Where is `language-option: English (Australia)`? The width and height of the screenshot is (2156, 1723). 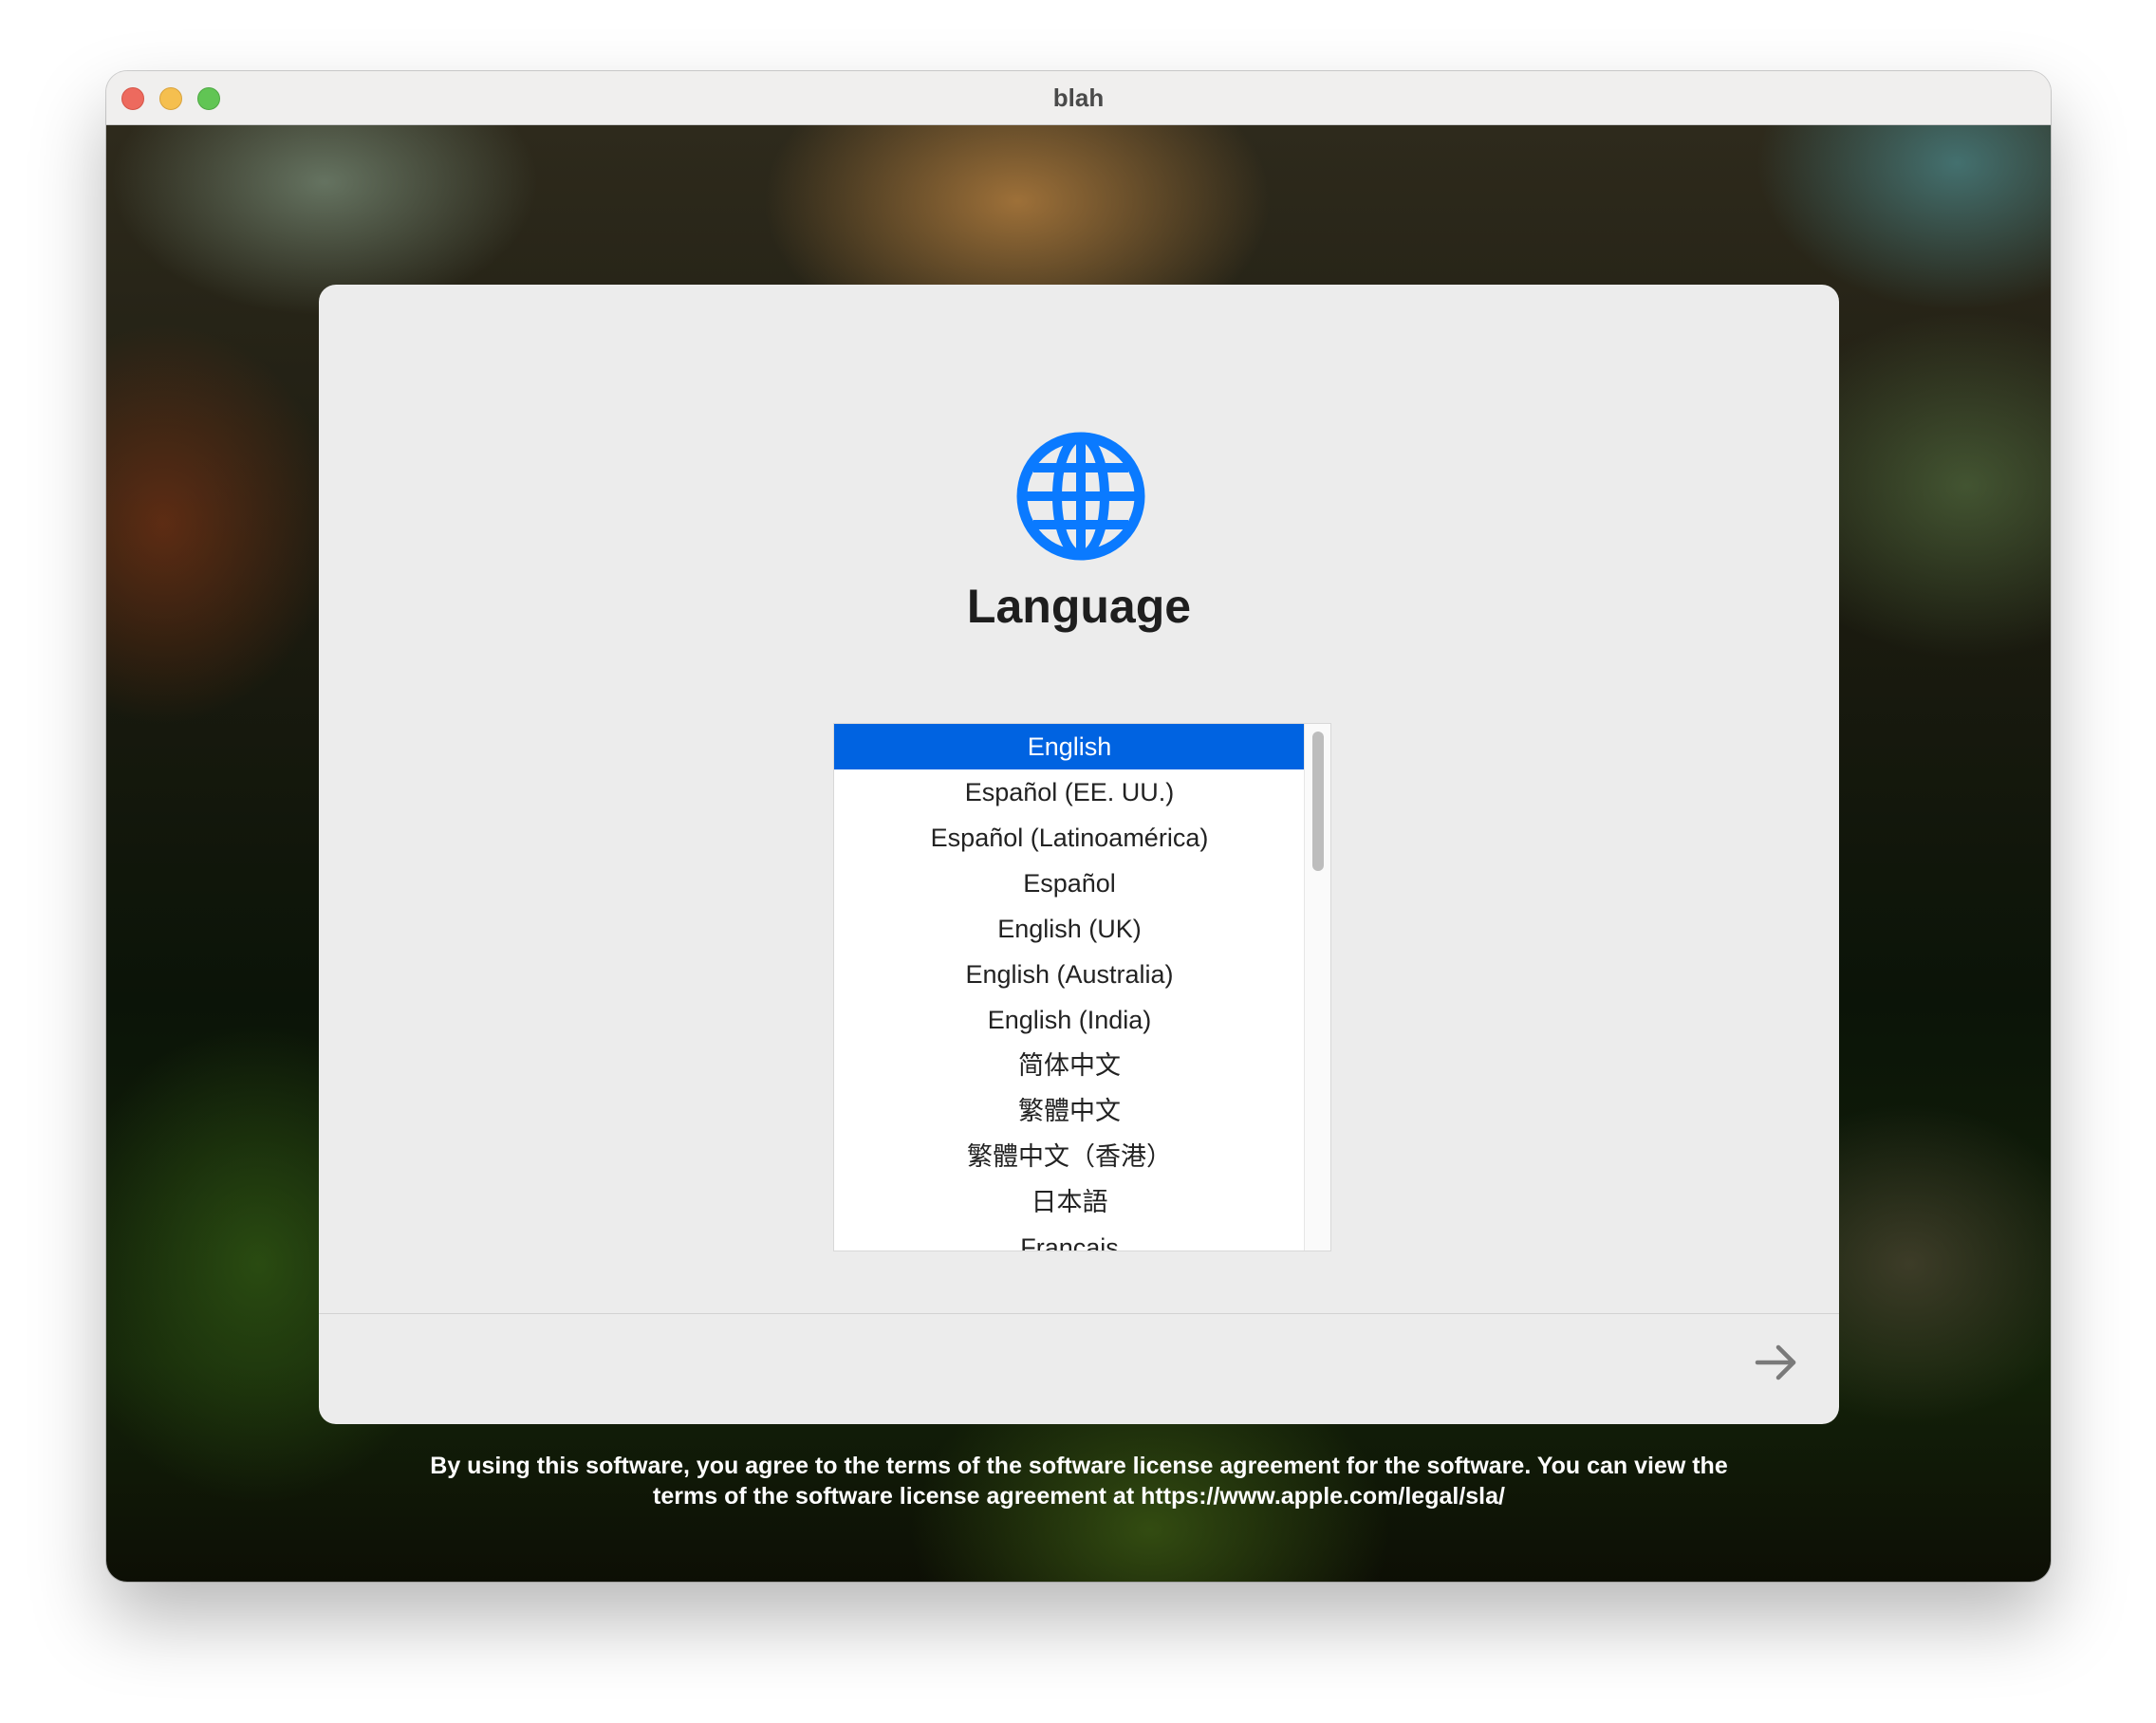 language-option: English (Australia) is located at coordinates (1069, 974).